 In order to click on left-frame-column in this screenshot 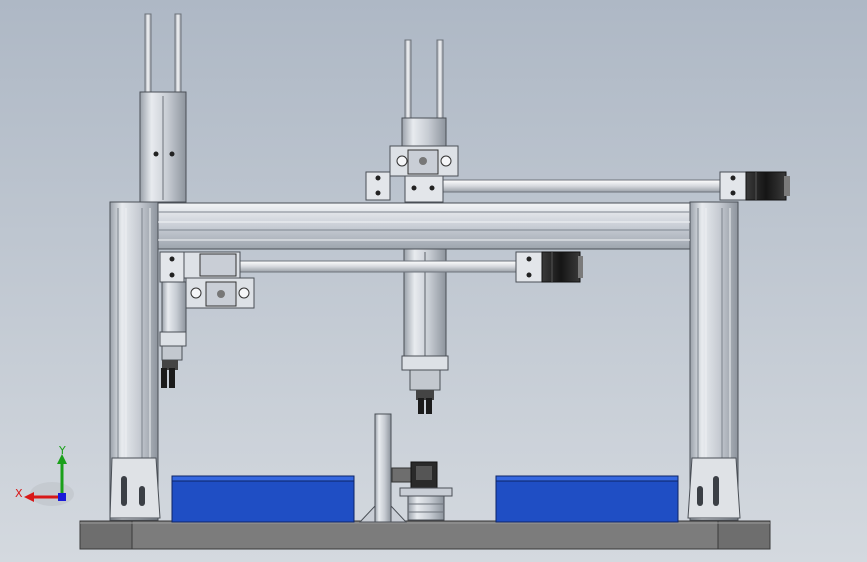, I will do `click(135, 361)`.